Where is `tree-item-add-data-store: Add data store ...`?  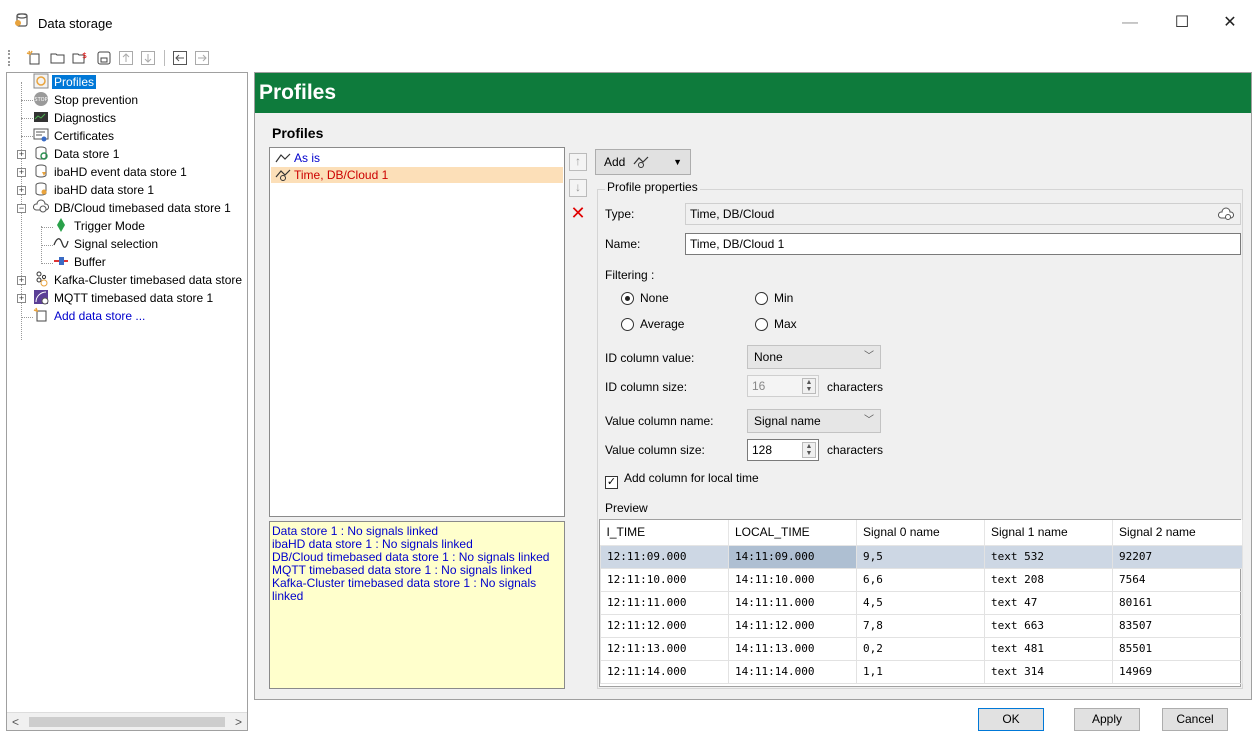 tree-item-add-data-store: Add data store ... is located at coordinates (90, 316).